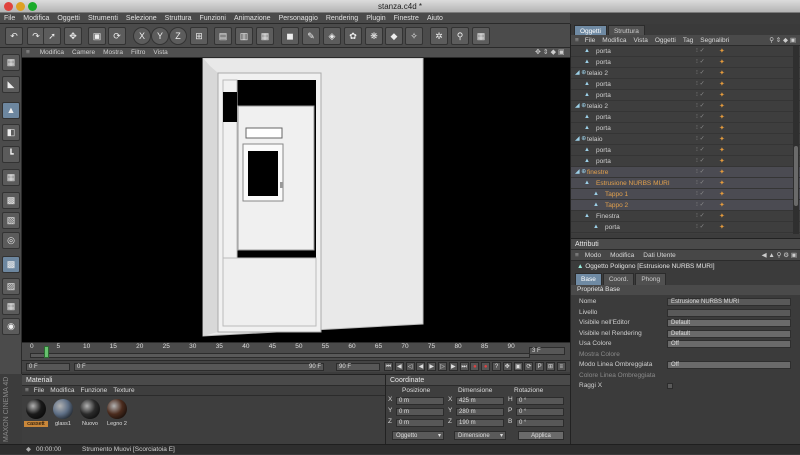  Describe the element at coordinates (406, 18) in the screenshot. I see `menu-finestre: Finestre` at that location.